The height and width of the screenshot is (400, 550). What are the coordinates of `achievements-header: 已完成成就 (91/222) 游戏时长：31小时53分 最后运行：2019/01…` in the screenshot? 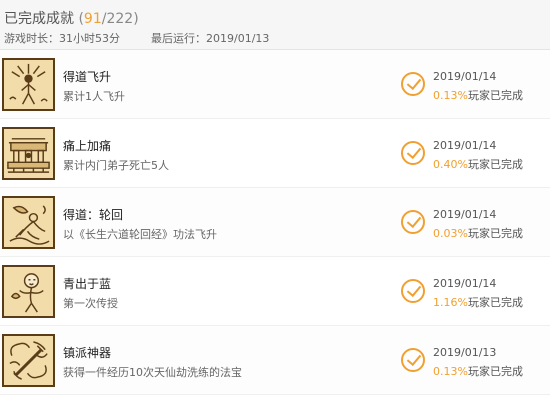 It's located at (275, 25).